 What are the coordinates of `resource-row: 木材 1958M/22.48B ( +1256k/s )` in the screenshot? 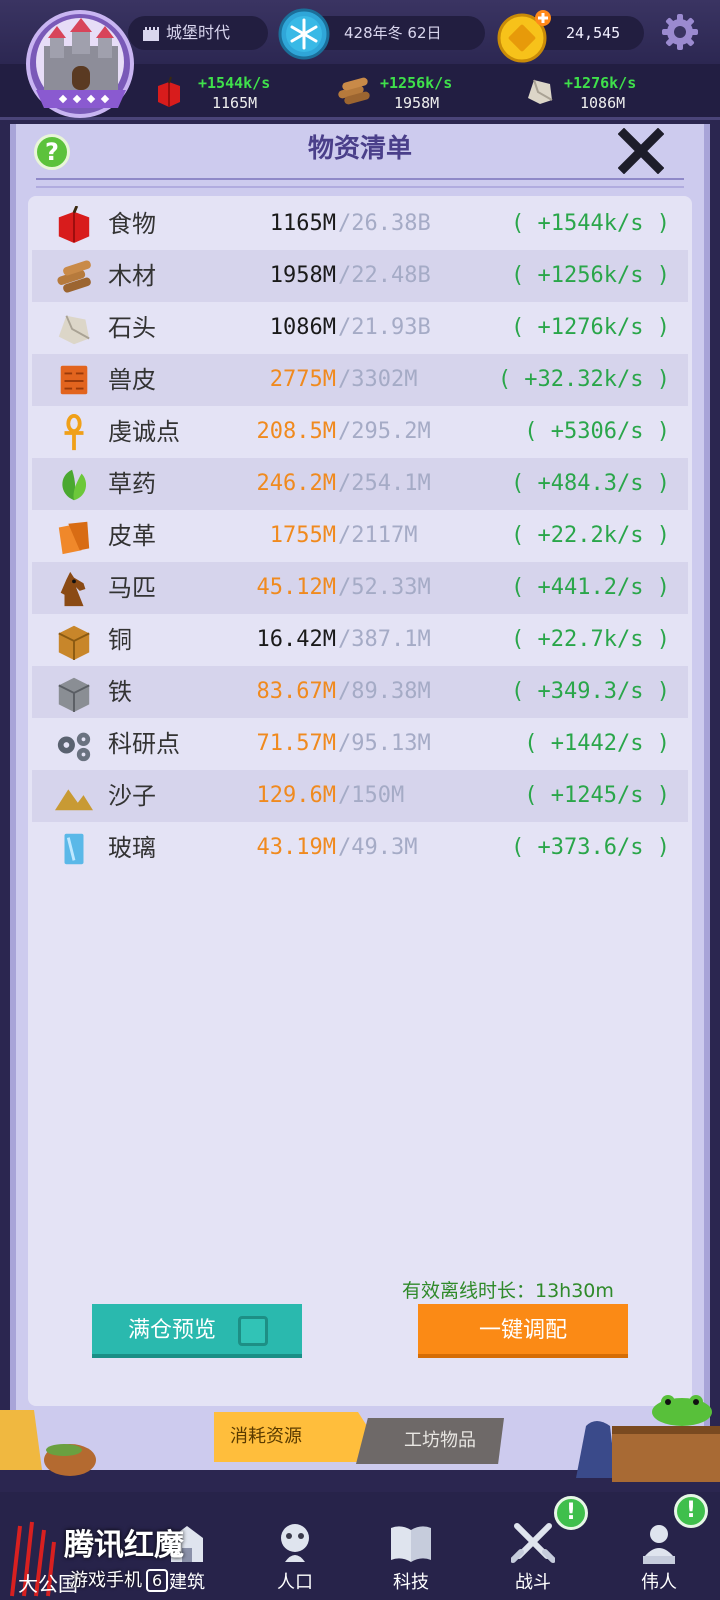 It's located at (360, 276).